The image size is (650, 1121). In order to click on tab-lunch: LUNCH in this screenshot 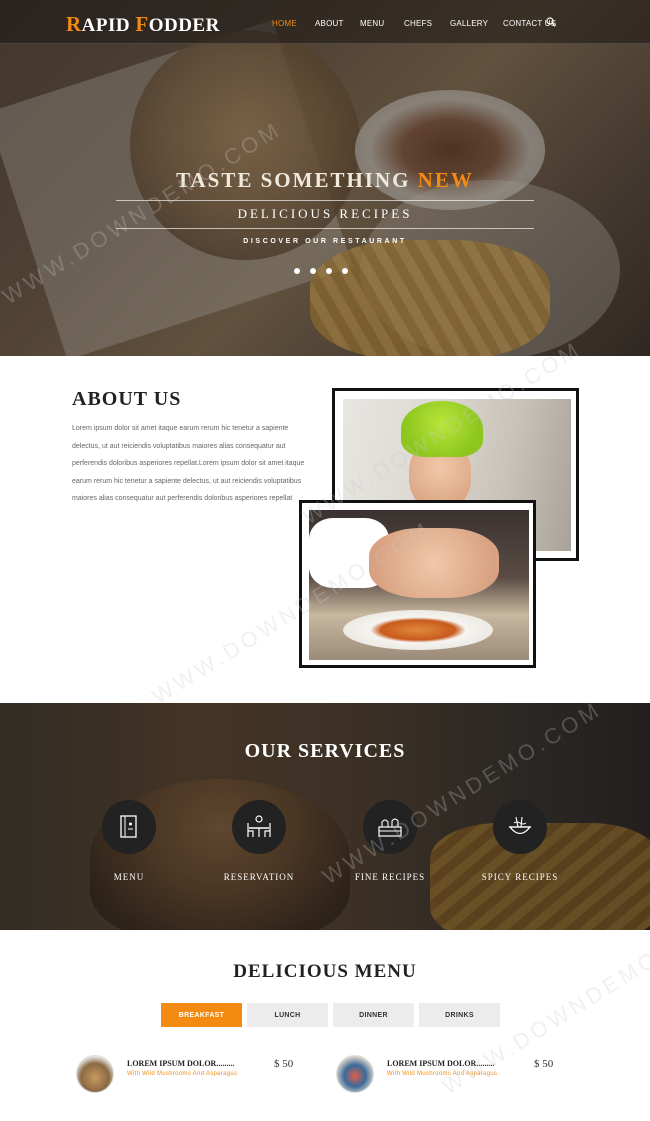, I will do `click(287, 1015)`.